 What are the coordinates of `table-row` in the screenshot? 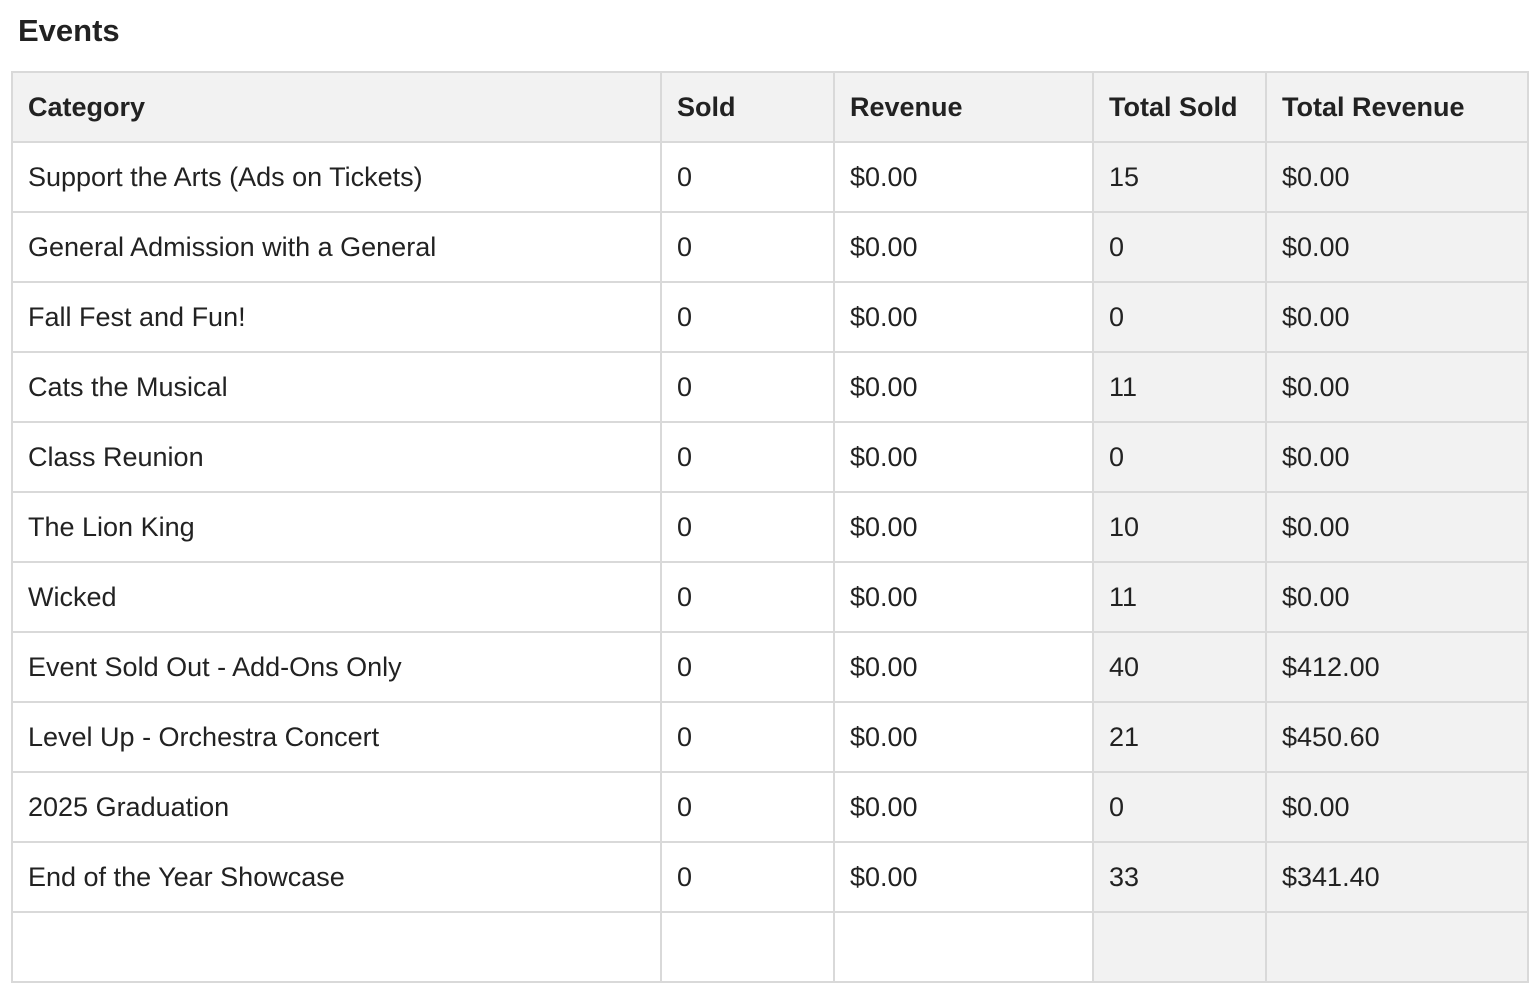 It's located at (770, 947).